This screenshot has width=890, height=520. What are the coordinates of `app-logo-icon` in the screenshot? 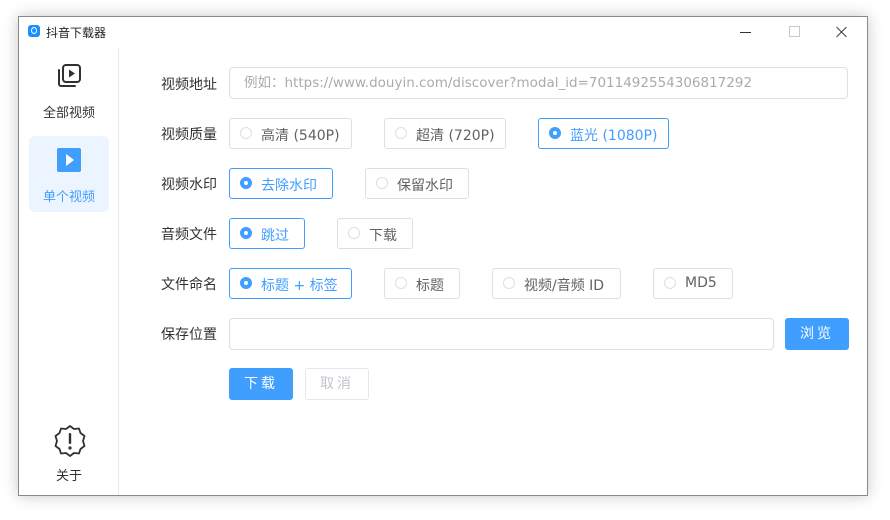 It's located at (34, 31).